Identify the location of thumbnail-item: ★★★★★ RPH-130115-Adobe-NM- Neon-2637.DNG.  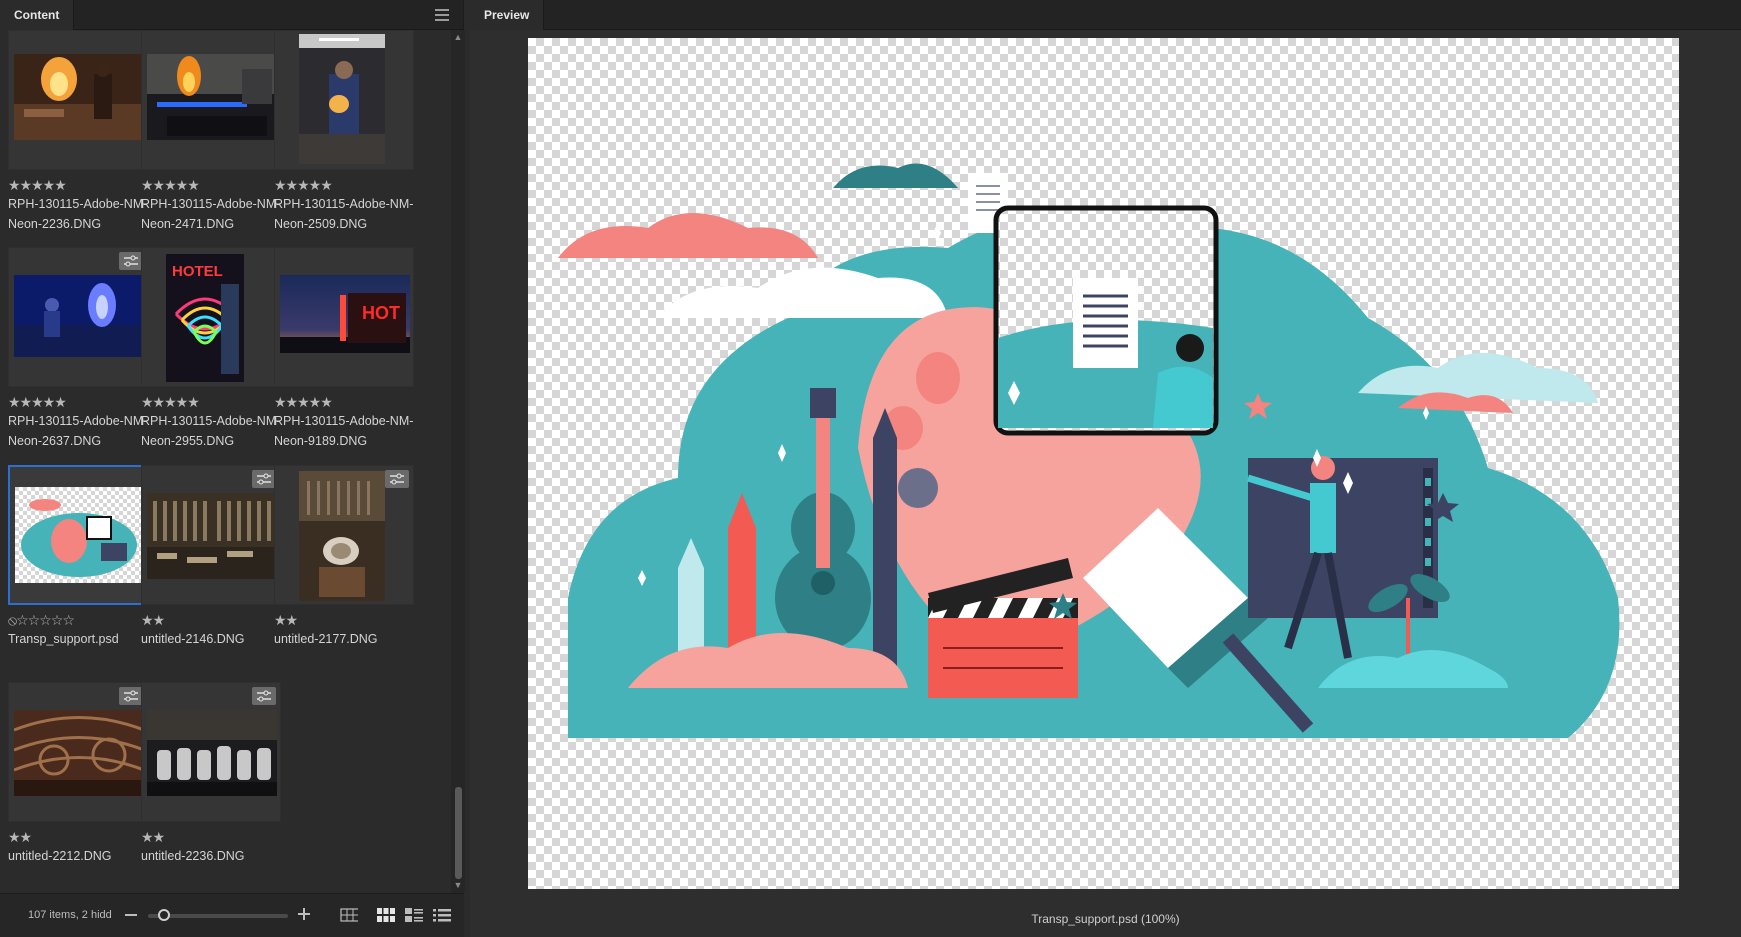
(82, 349).